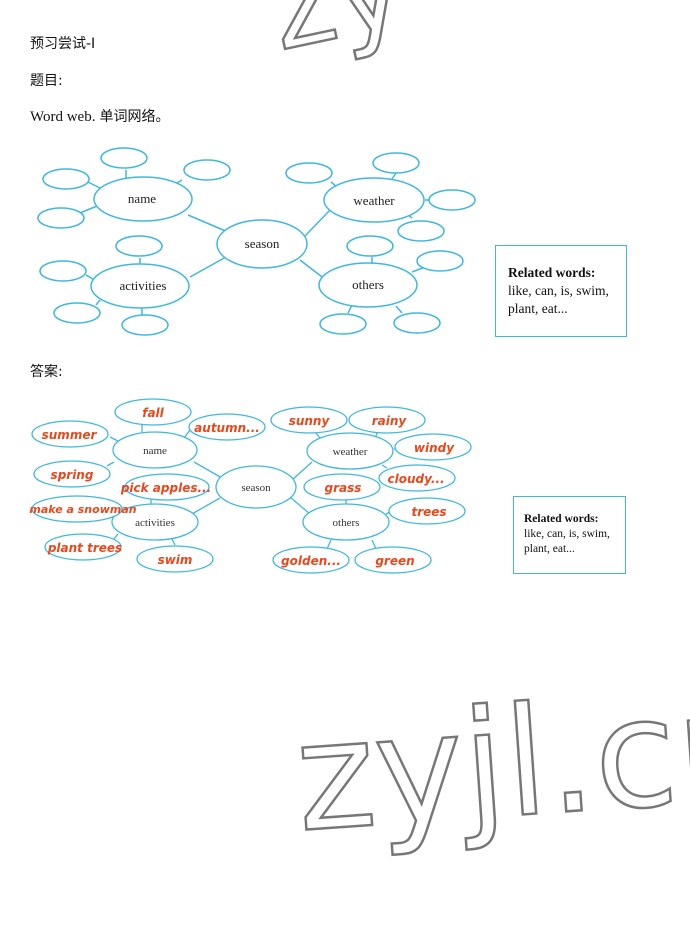 This screenshot has width=690, height=951. Describe the element at coordinates (84, 548) in the screenshot. I see `answer-word: plant trees` at that location.